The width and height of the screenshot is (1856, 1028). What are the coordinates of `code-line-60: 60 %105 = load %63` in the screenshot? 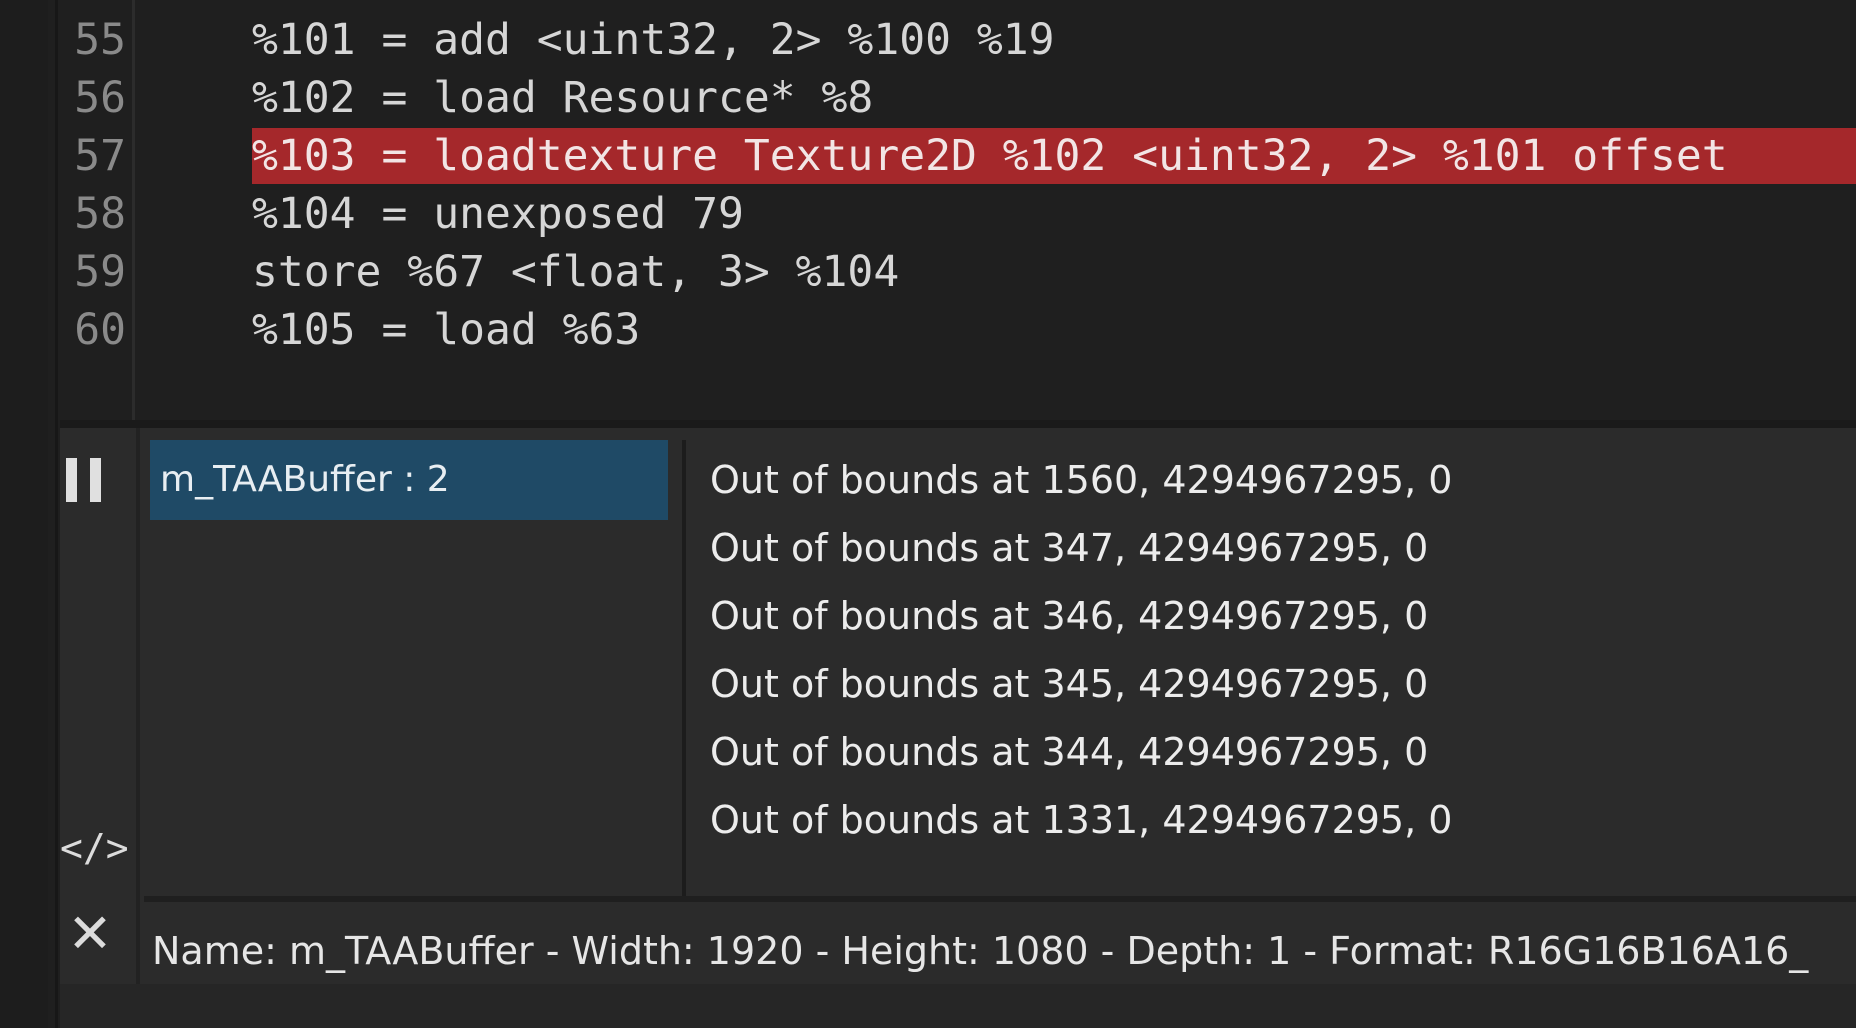 It's located at (958, 330).